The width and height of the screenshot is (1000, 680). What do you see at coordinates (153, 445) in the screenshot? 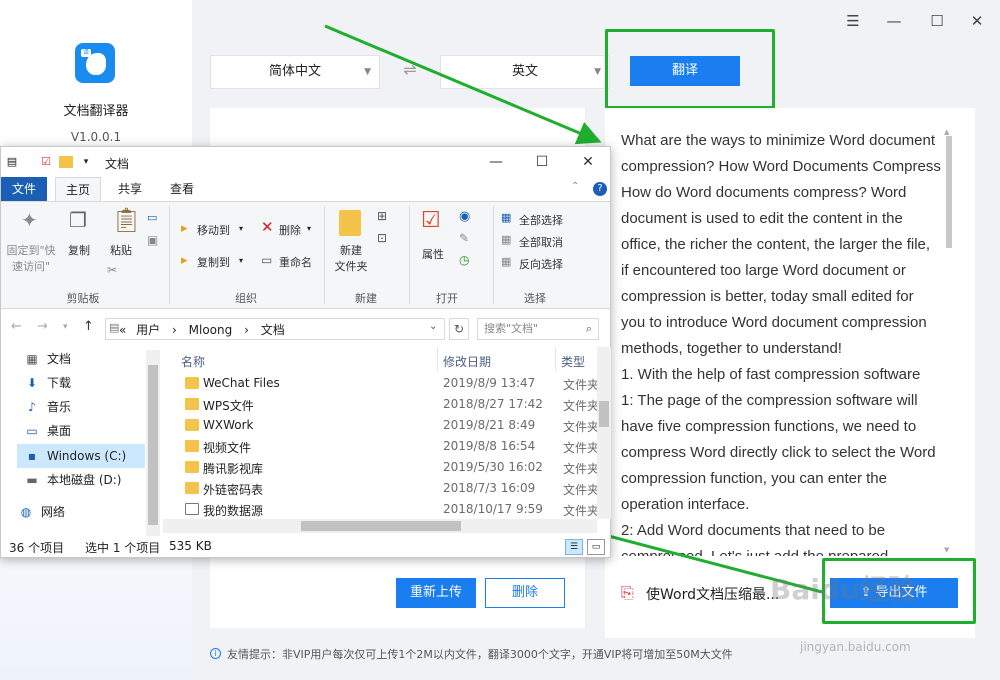
I see `navigation-scrollbar-thumb` at bounding box center [153, 445].